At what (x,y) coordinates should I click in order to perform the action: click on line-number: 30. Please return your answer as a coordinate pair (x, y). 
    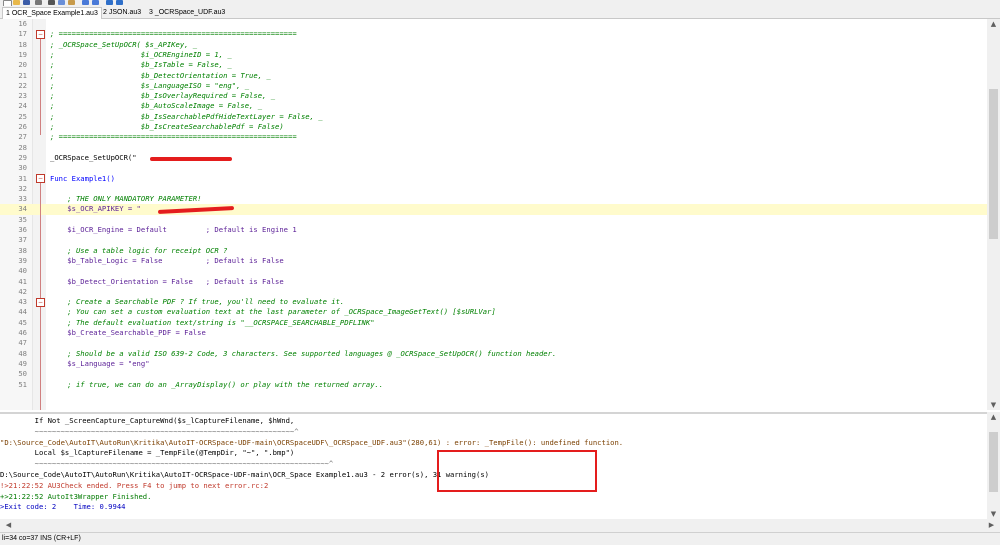
    Looking at the image, I should click on (22, 168).